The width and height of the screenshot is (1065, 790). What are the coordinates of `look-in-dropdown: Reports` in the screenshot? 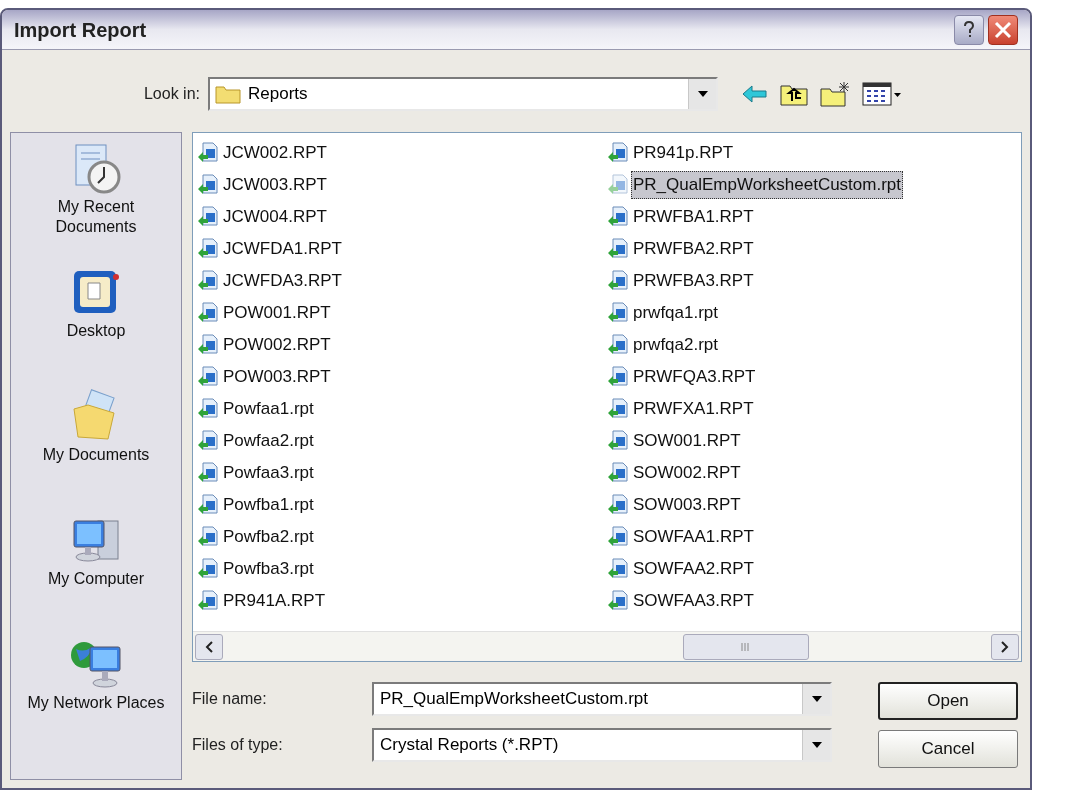 It's located at (463, 94).